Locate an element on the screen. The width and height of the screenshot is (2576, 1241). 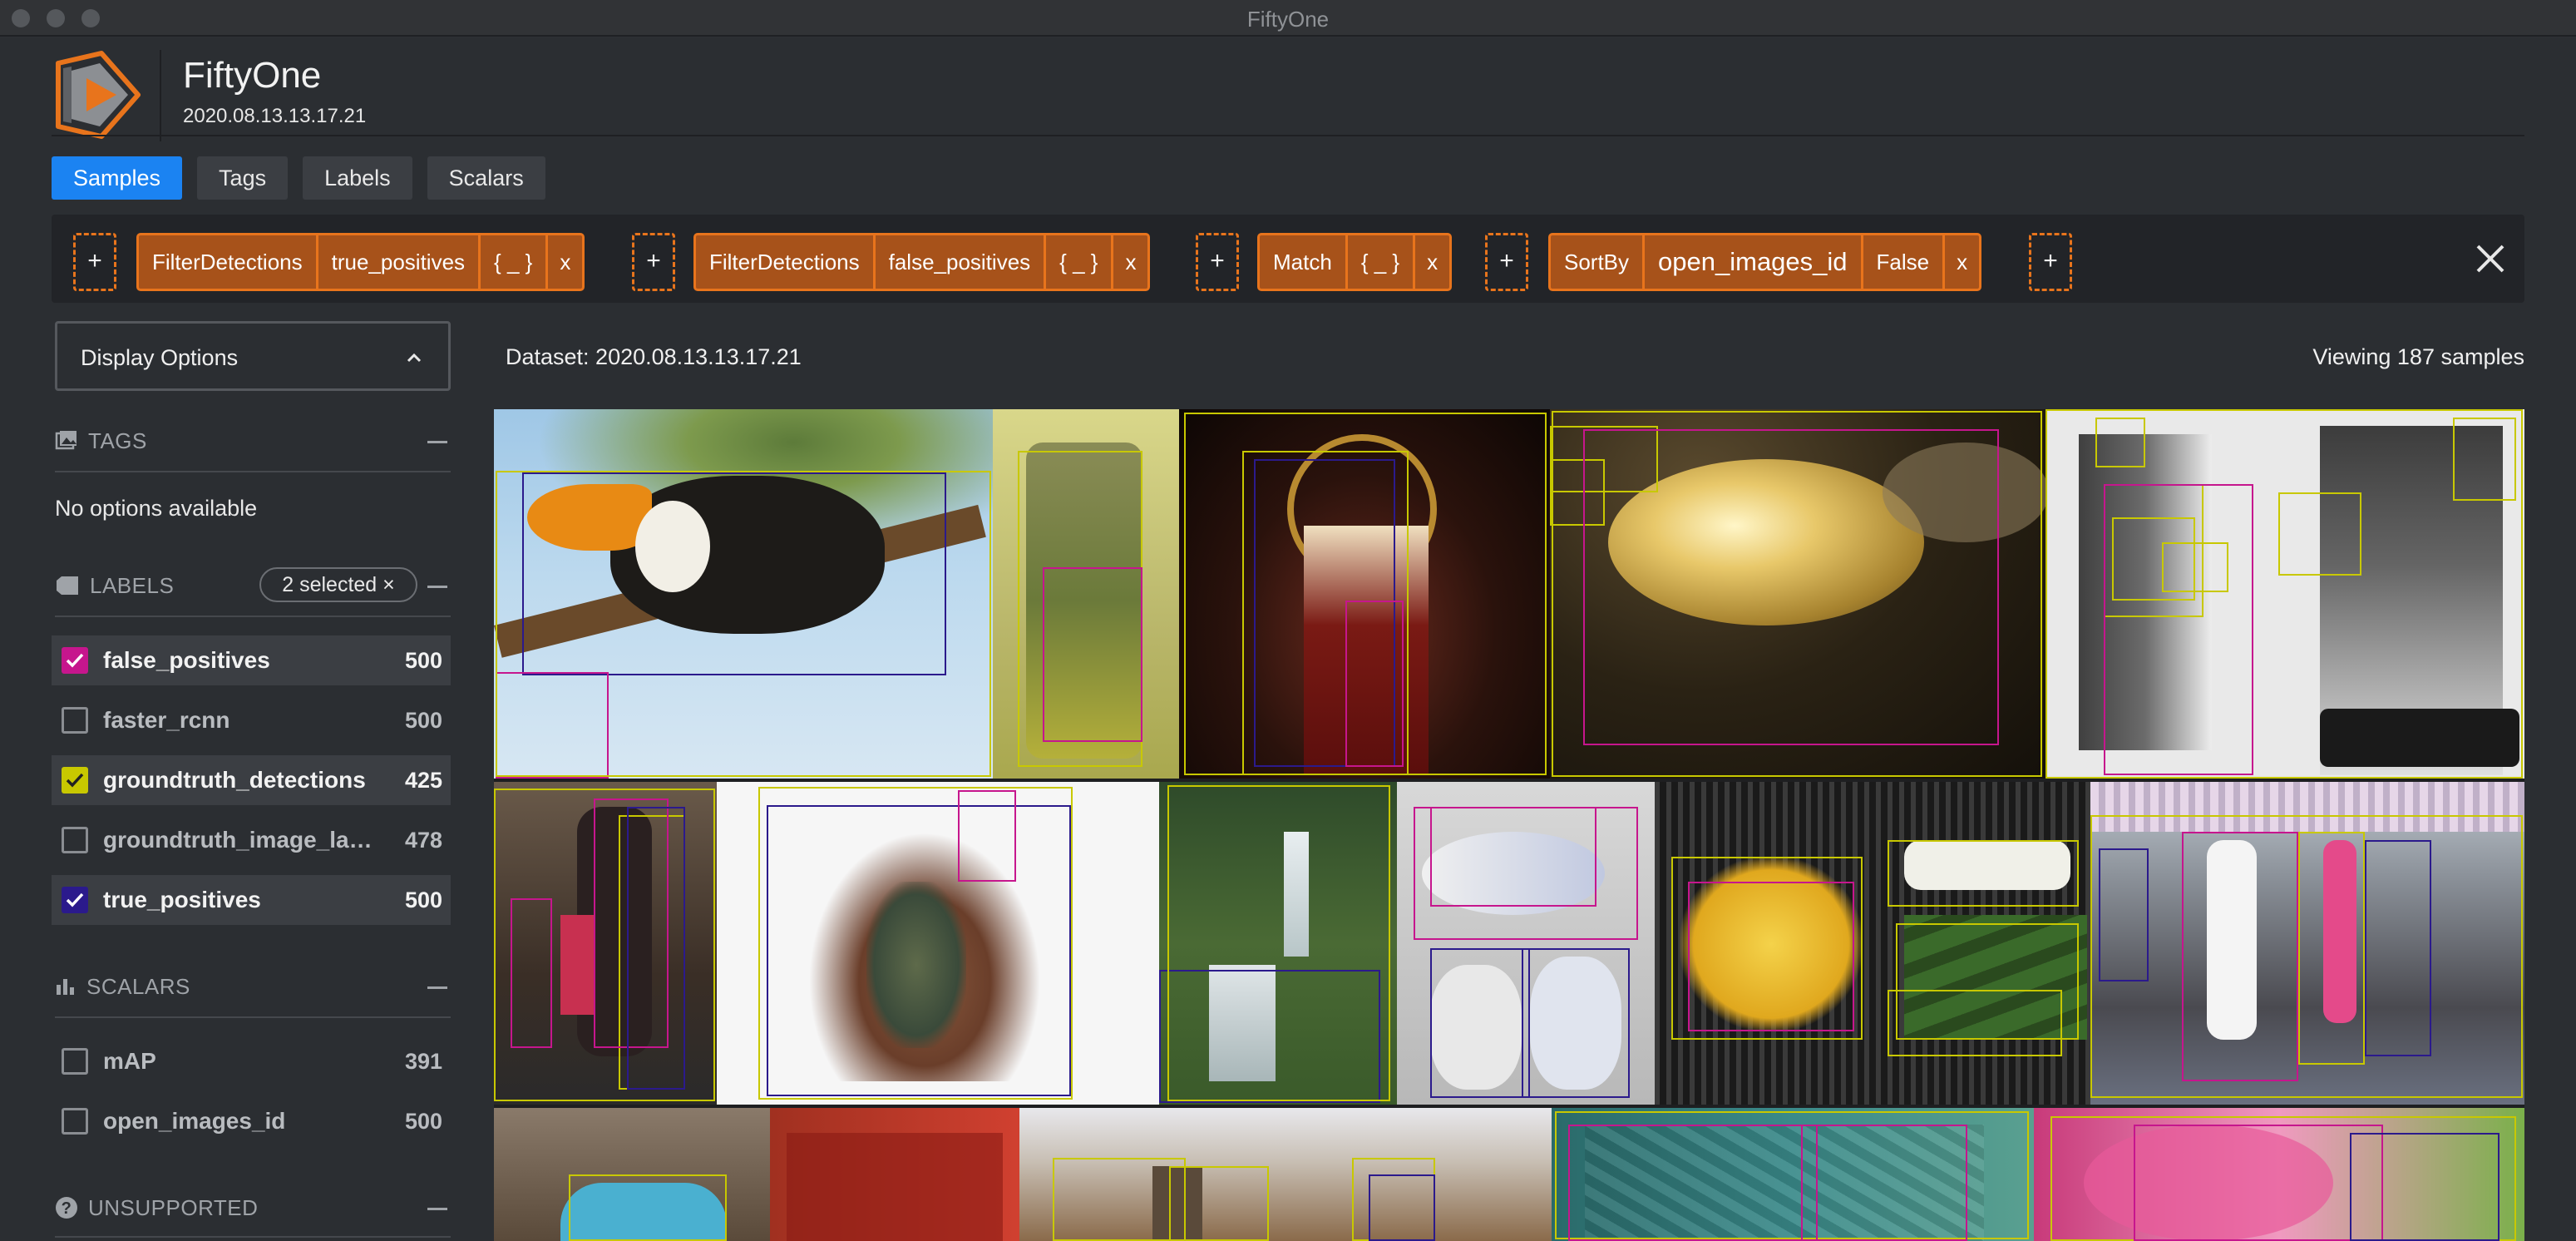
clear-view-close-icon is located at coordinates (2490, 259).